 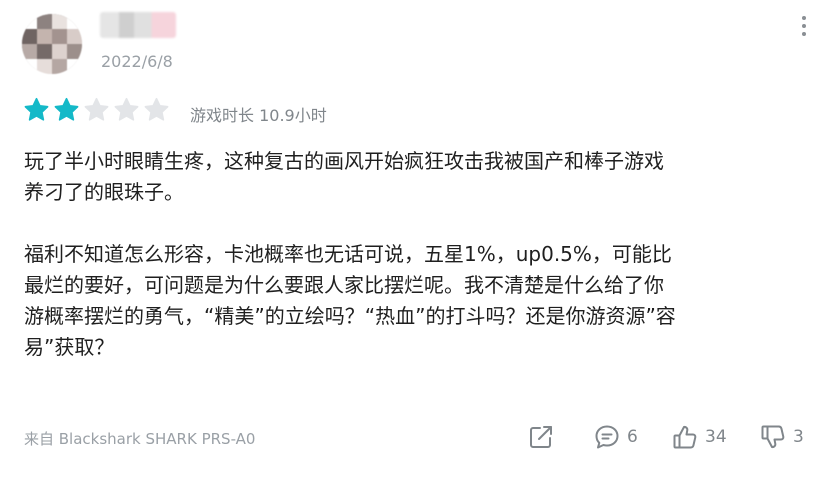 I want to click on more-options-button, so click(x=804, y=26).